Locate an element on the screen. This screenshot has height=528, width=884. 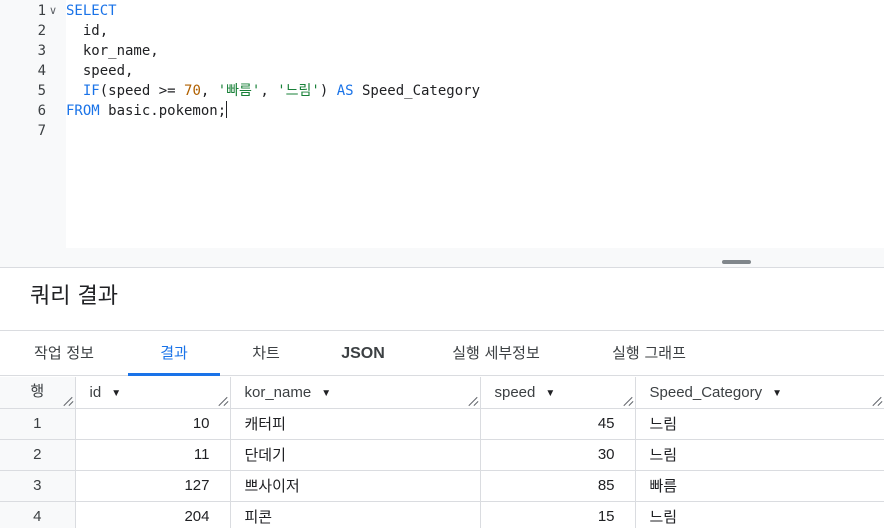
tab-execution-details: 실행 세부정보 is located at coordinates (496, 353).